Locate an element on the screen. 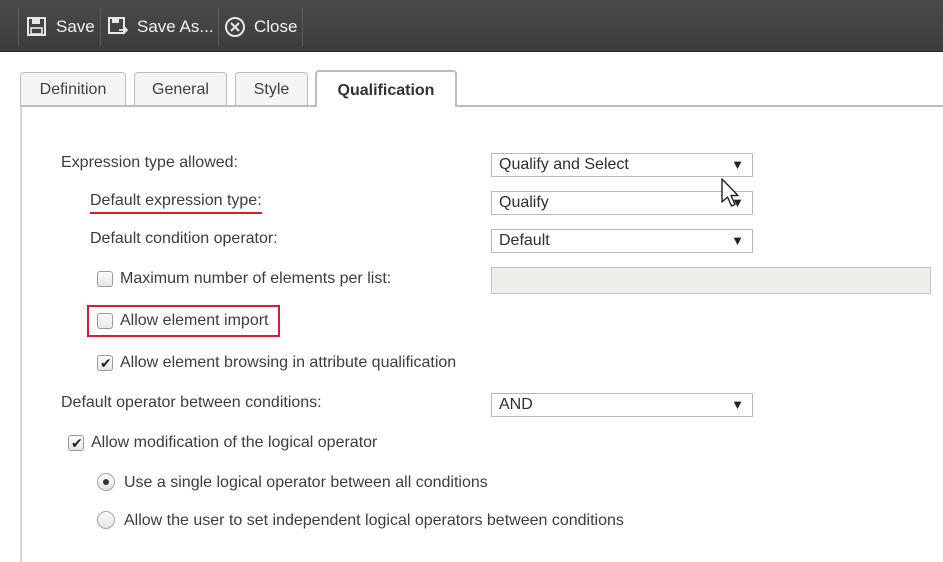 Image resolution: width=943 pixels, height=562 pixels. tab-qualification: Qualification is located at coordinates (386, 88).